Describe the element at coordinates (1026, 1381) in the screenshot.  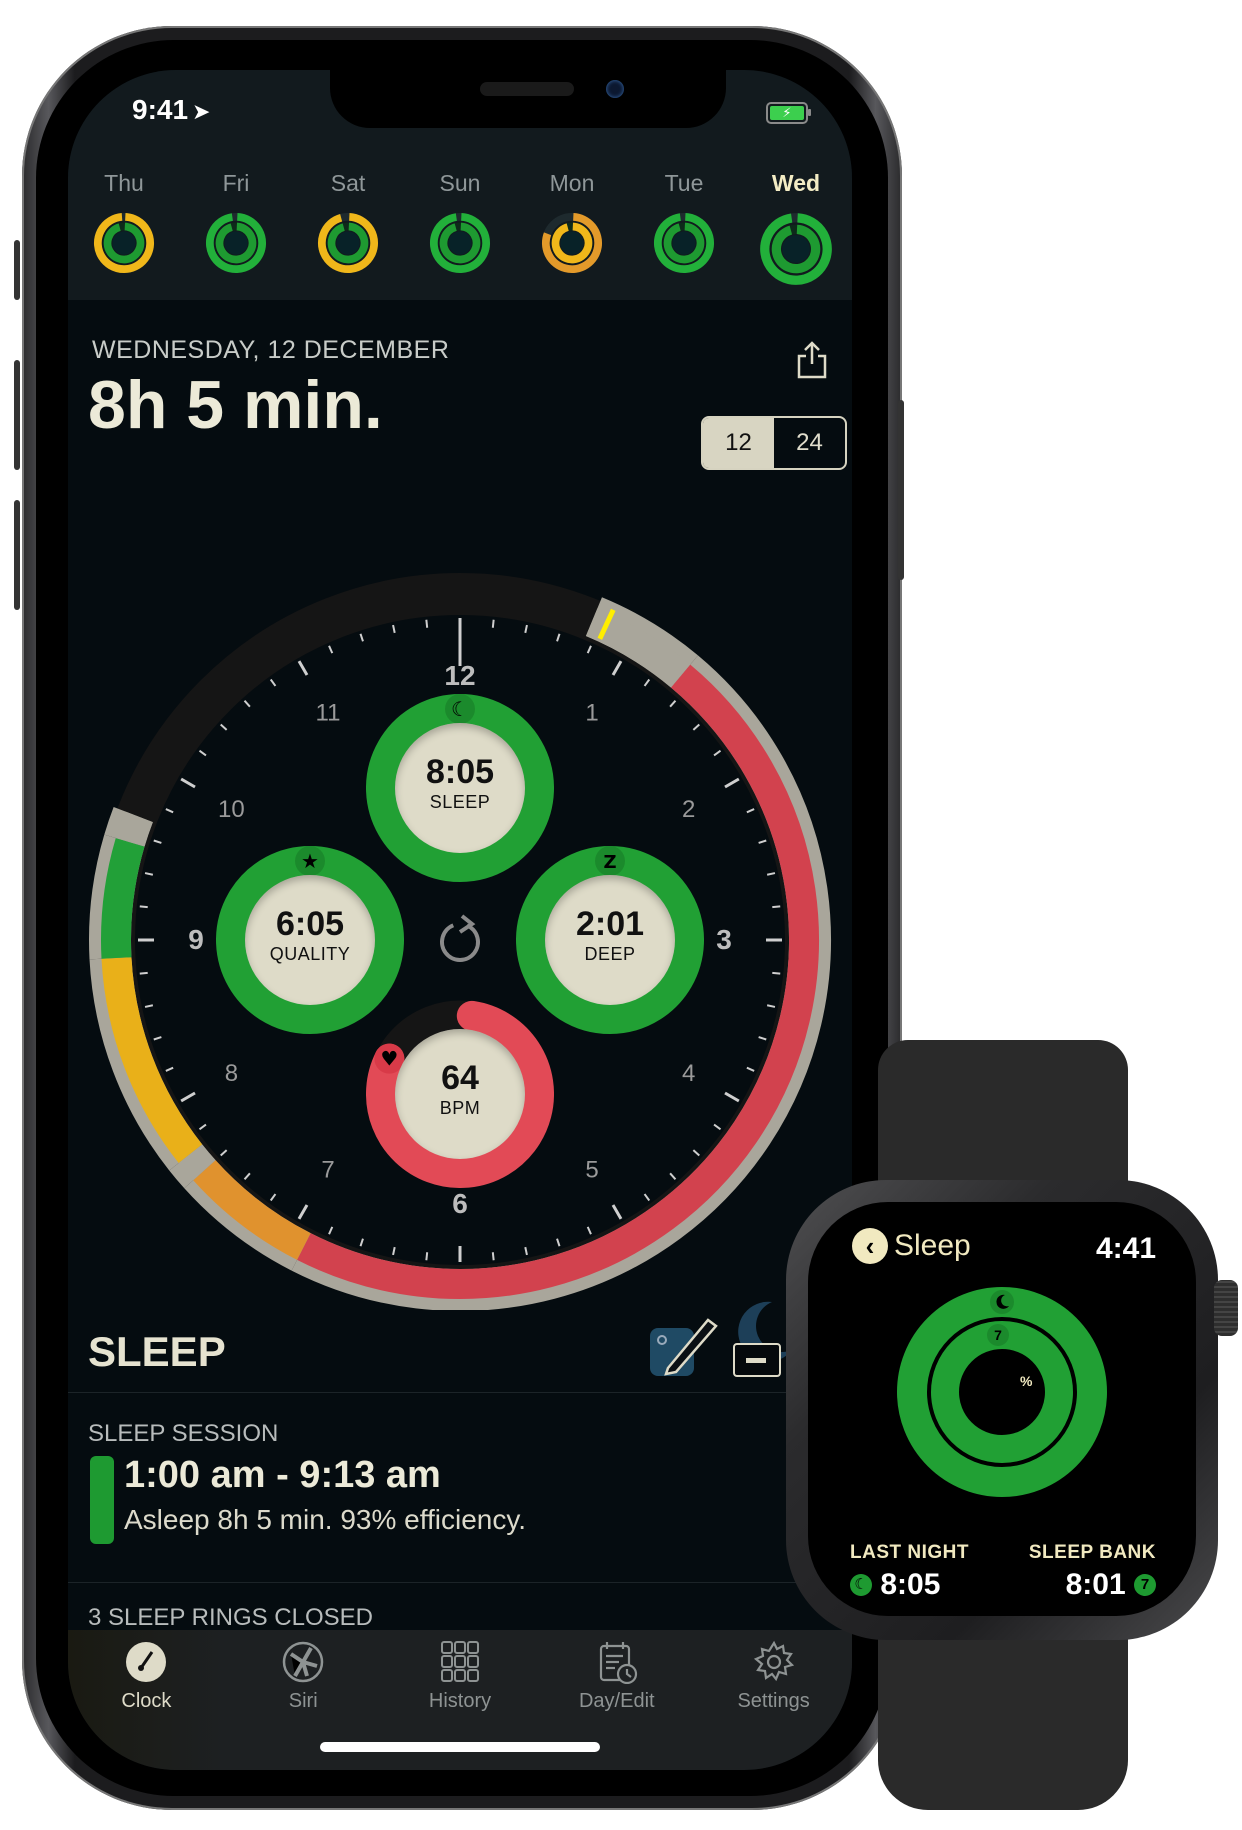
I see `watch-center-symbol: %` at that location.